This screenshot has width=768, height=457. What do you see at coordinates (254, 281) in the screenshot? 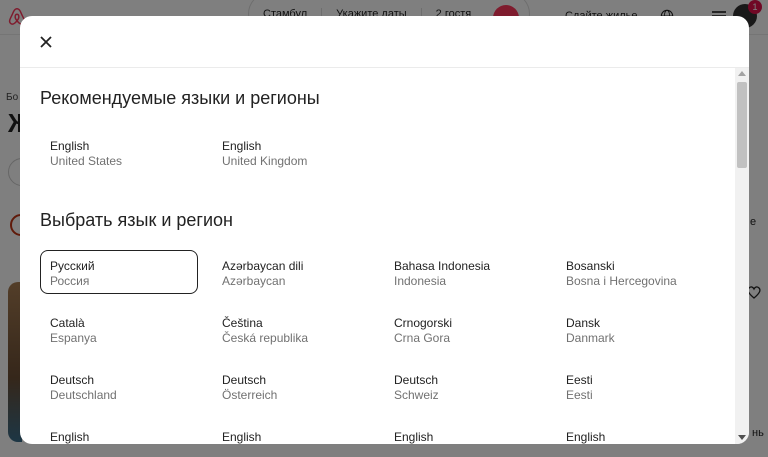
I see `region-name: Azərbaycan` at bounding box center [254, 281].